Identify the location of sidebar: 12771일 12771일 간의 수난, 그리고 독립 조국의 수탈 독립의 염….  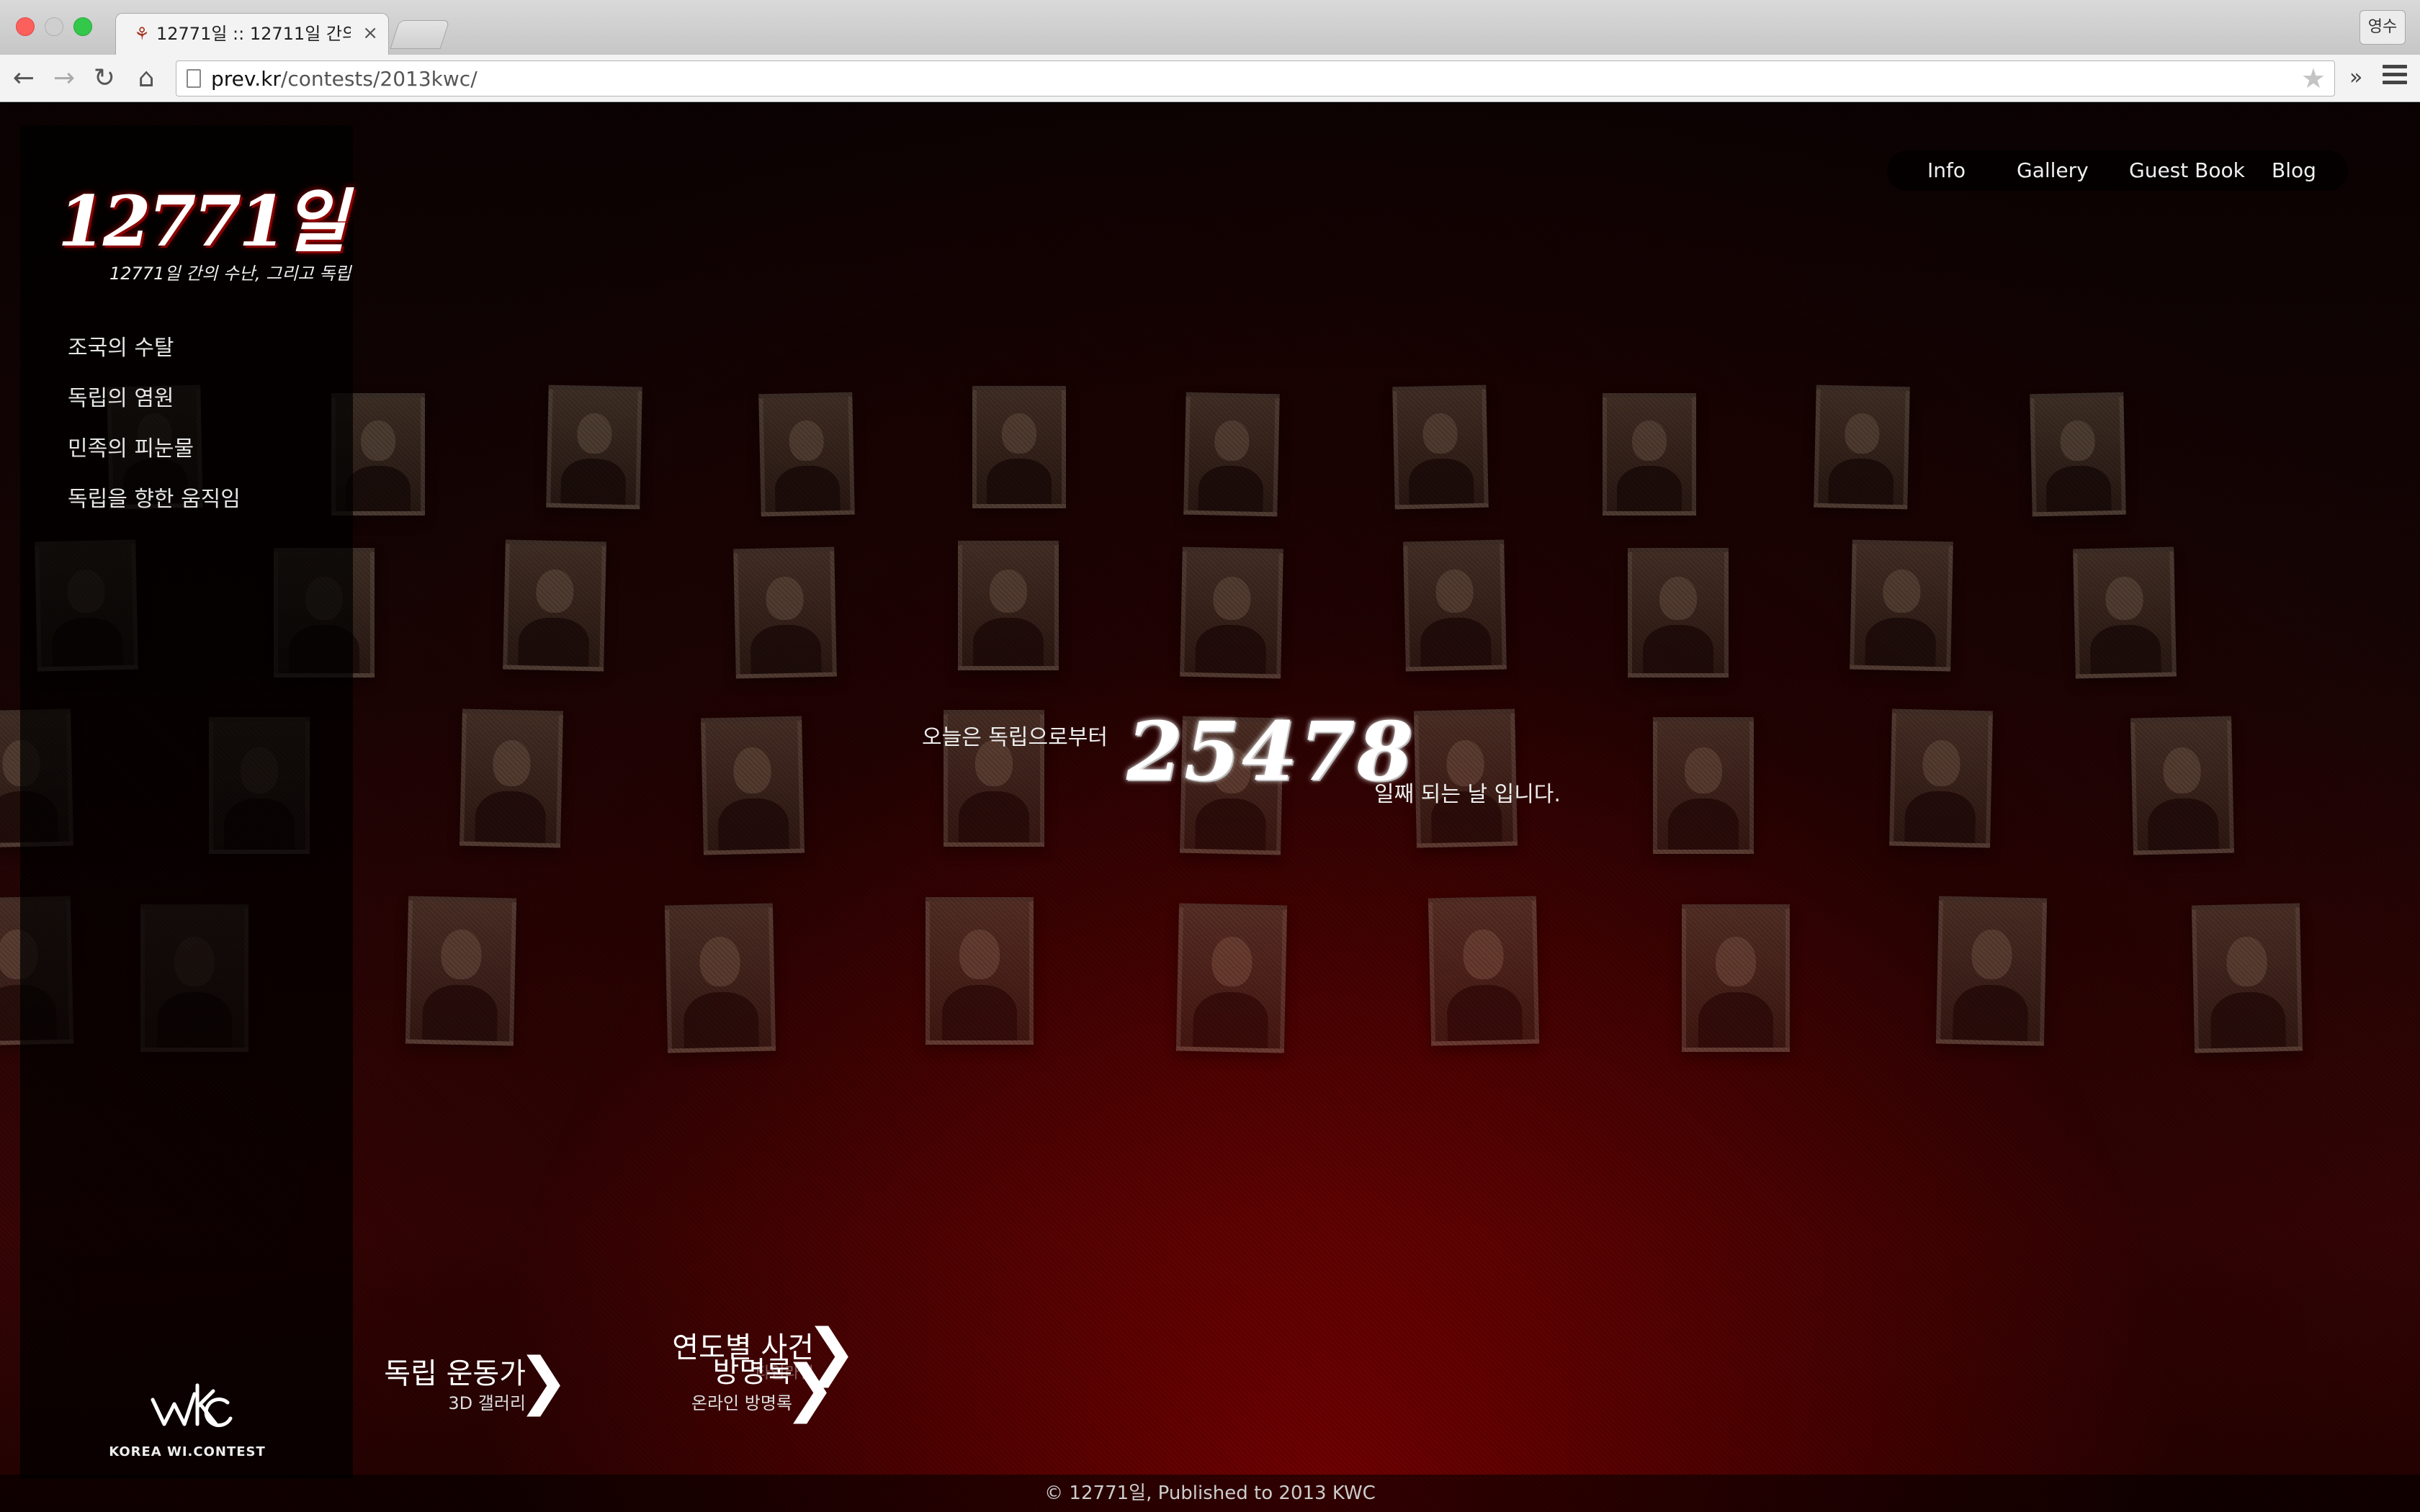
(187, 802).